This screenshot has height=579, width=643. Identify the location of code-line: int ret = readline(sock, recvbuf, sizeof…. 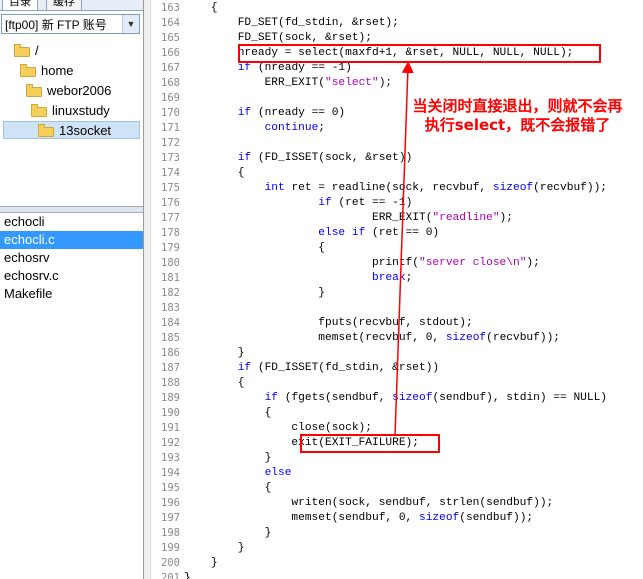
(413, 188).